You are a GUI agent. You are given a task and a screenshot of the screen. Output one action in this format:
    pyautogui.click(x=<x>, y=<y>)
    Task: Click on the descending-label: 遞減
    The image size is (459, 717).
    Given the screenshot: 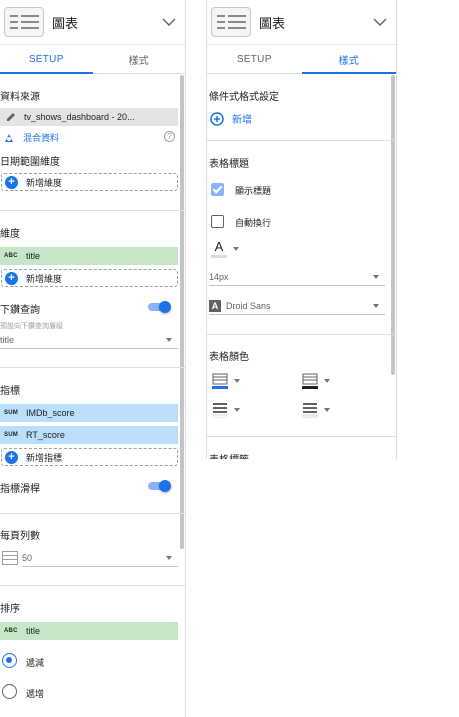 What is the action you would take?
    pyautogui.click(x=35, y=663)
    